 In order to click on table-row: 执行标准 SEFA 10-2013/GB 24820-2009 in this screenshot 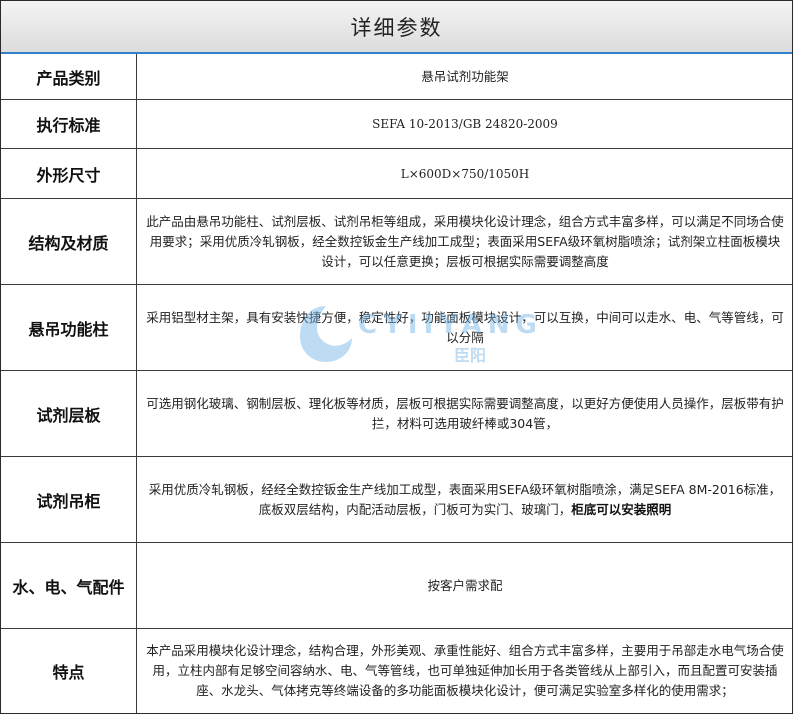, I will do `click(396, 124)`.